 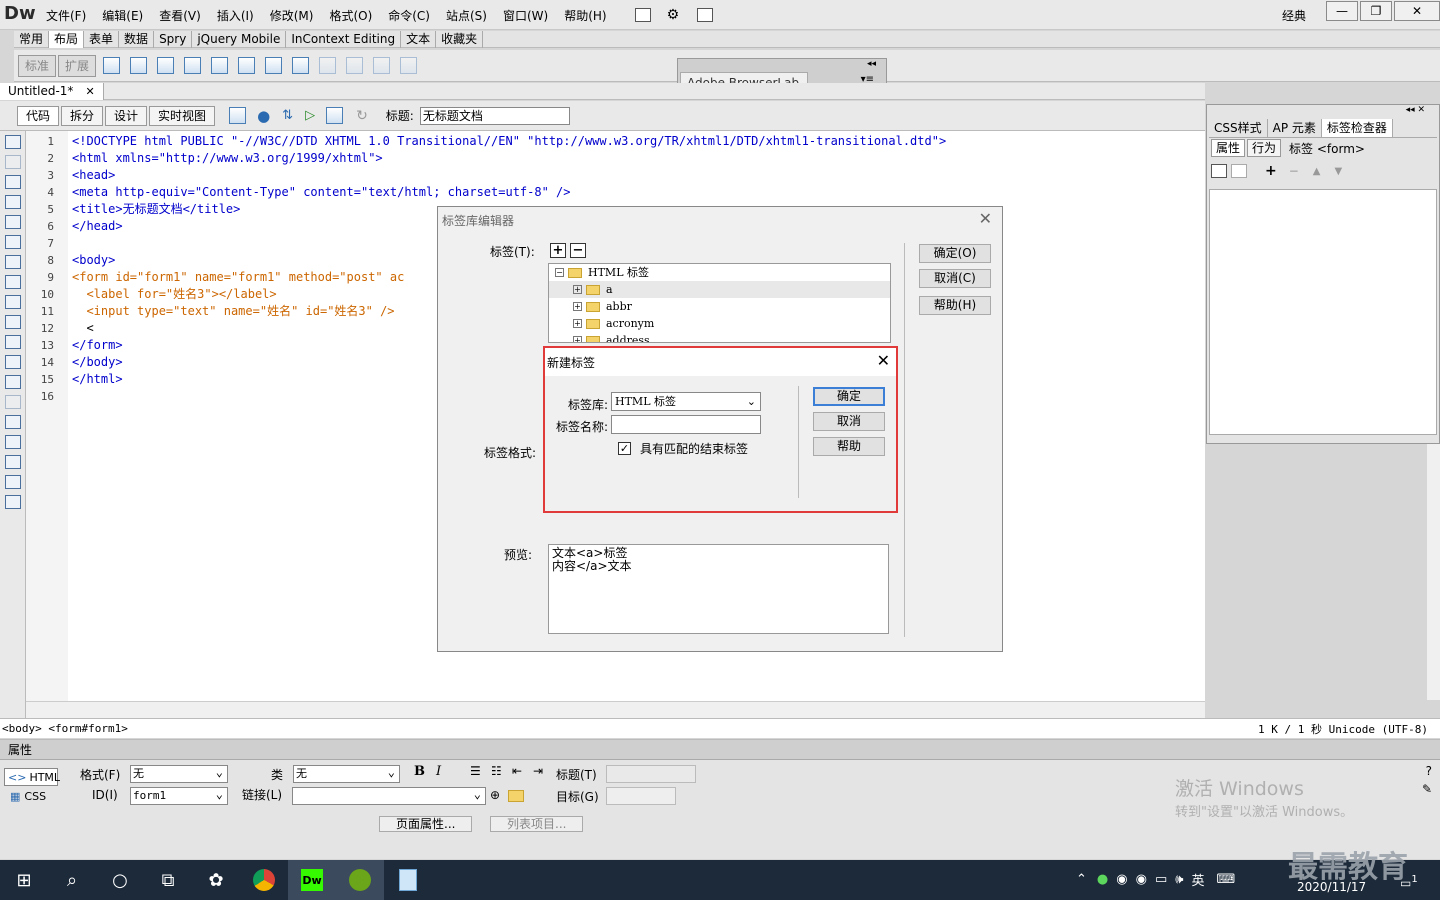 What do you see at coordinates (382, 65) in the screenshot?
I see `frame-icon` at bounding box center [382, 65].